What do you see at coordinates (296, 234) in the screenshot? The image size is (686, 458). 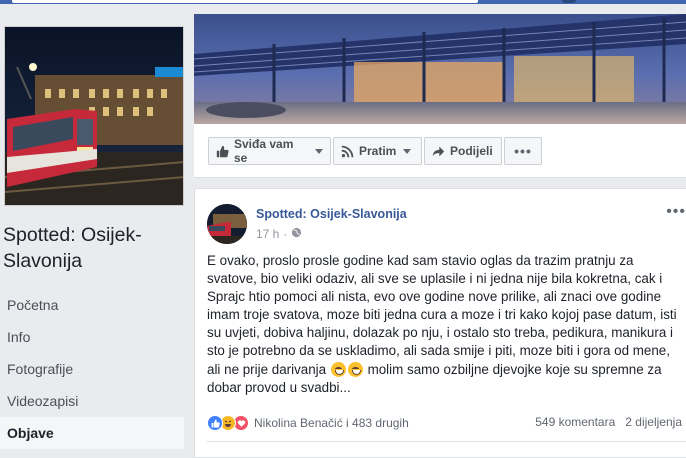 I see `globe-icon` at bounding box center [296, 234].